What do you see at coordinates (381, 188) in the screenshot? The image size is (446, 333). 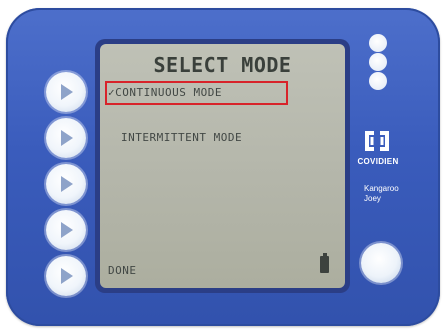 I see `product-name-line1: Kangaroo` at bounding box center [381, 188].